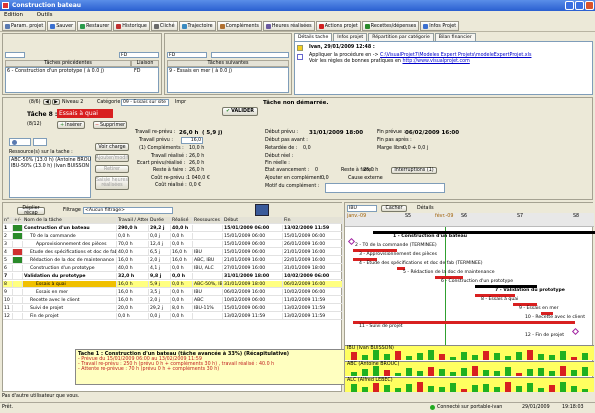 Image resolution: width=595 pixels, height=413 pixels. I want to click on resource-select, so click(20, 142).